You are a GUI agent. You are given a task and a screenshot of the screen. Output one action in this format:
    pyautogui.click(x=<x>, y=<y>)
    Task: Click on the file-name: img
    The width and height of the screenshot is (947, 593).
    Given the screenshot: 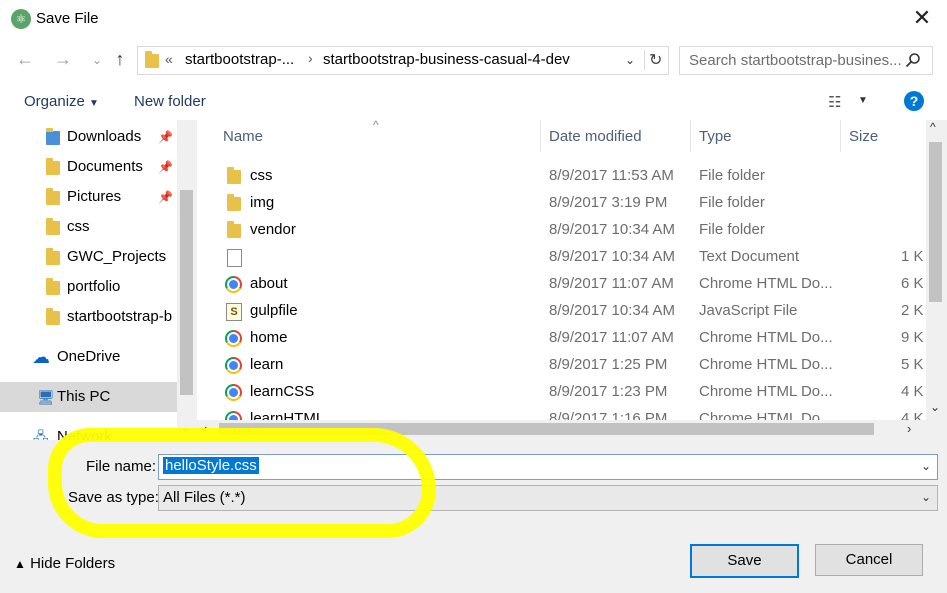 What is the action you would take?
    pyautogui.click(x=262, y=202)
    